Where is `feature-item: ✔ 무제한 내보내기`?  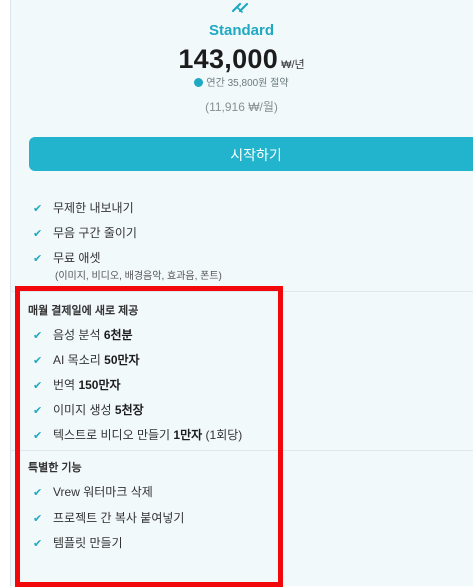
feature-item: ✔ 무제한 내보내기 is located at coordinates (83, 207).